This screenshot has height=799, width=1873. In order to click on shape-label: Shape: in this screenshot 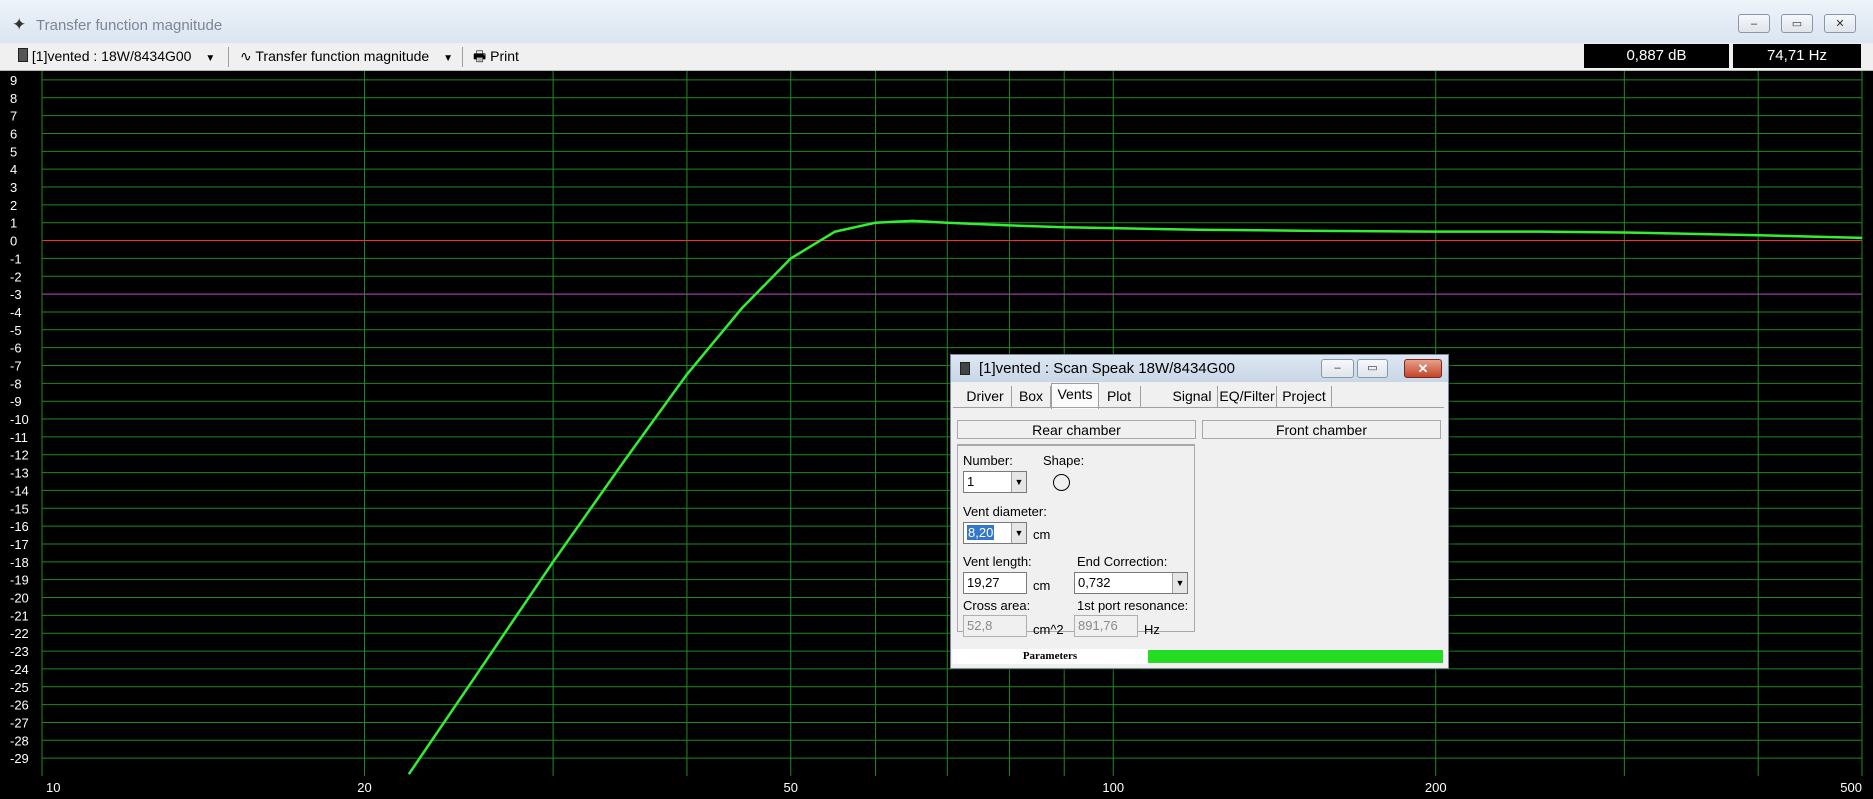, I will do `click(1064, 460)`.